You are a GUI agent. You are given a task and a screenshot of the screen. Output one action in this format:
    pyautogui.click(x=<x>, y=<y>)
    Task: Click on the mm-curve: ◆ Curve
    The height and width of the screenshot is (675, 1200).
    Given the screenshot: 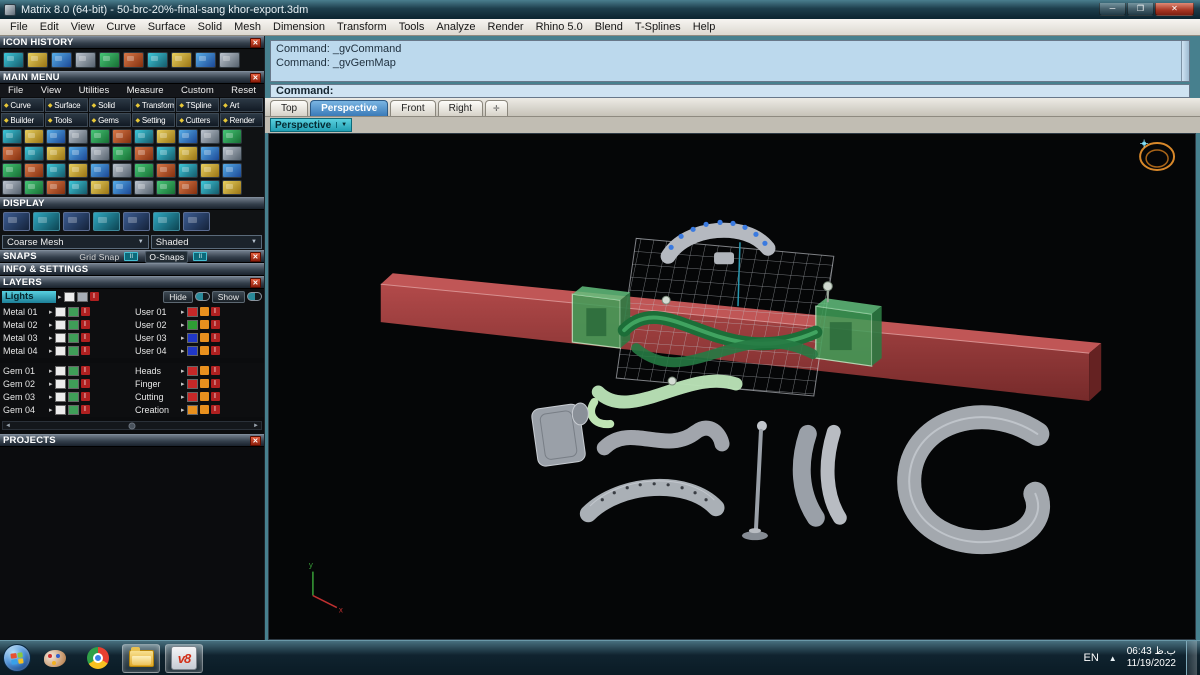 What is the action you would take?
    pyautogui.click(x=22, y=105)
    